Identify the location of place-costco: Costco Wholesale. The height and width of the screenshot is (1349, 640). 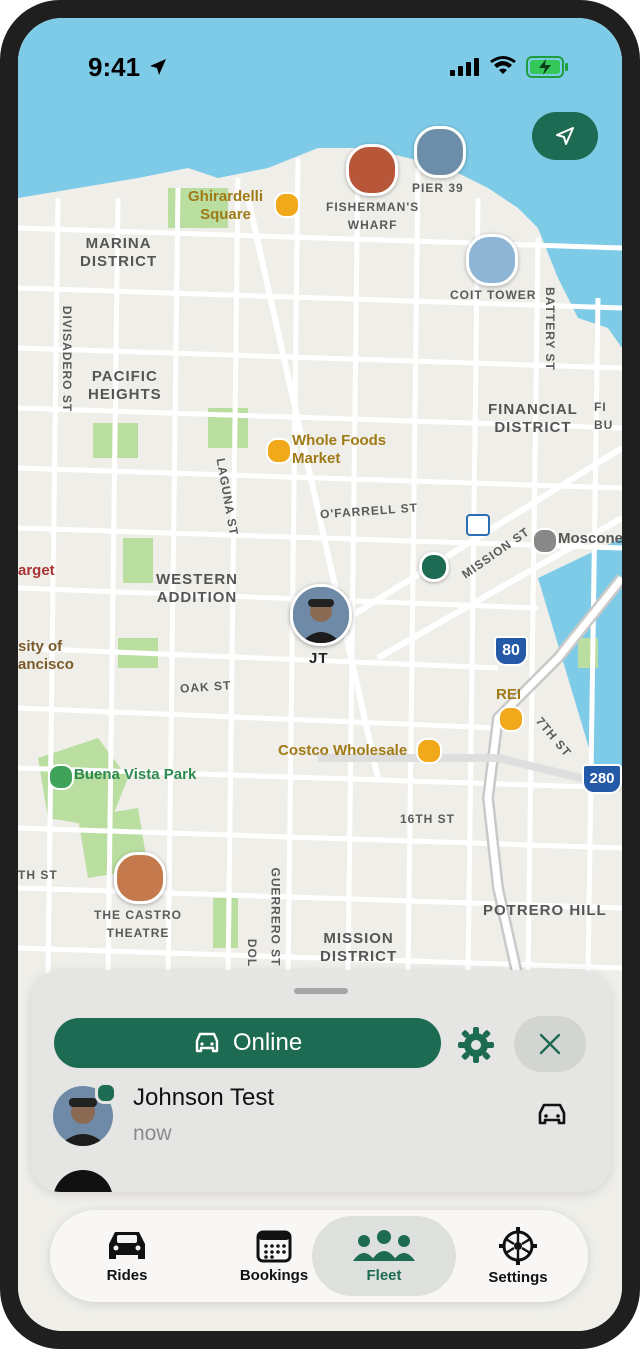
(342, 751).